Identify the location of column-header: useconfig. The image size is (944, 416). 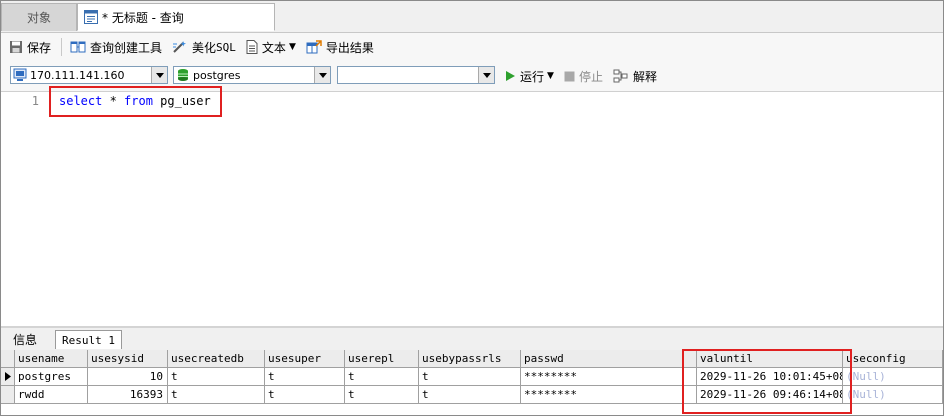
(893, 359).